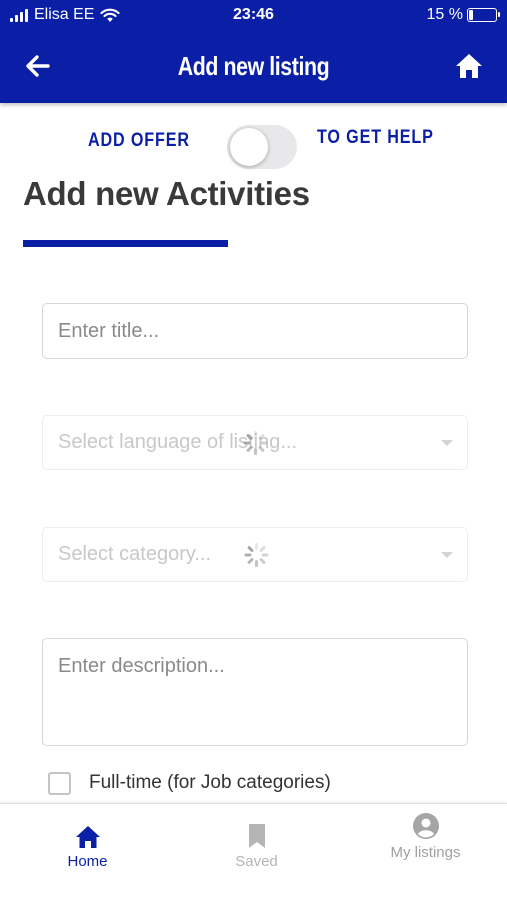 This screenshot has width=507, height=900. Describe the element at coordinates (253, 15) in the screenshot. I see `status-bar: Elisa EE 23:46 15 %` at that location.